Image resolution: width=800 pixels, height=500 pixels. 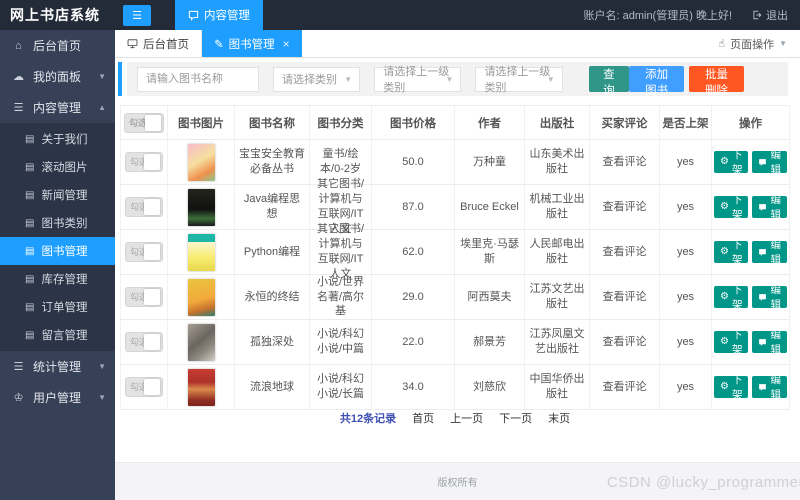 I want to click on copyright-text: 版权所有, so click(x=457, y=483).